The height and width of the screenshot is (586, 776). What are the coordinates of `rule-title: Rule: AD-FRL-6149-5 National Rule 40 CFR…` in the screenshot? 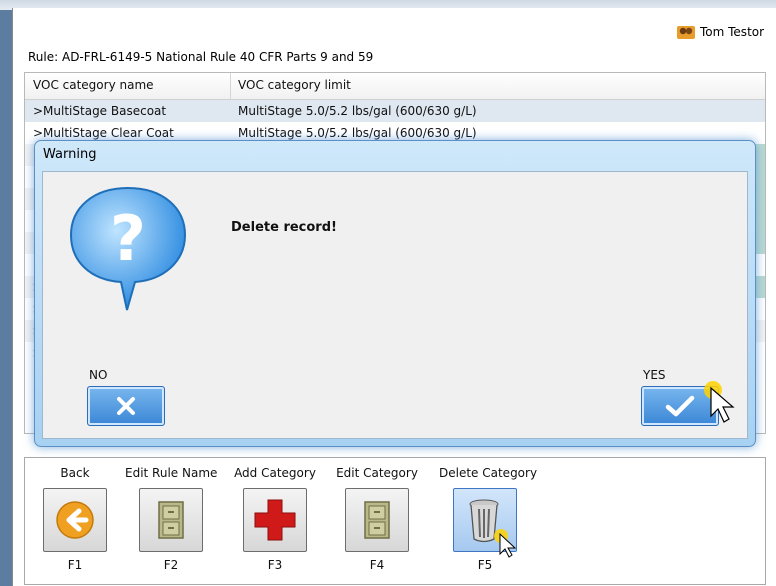 It's located at (201, 57).